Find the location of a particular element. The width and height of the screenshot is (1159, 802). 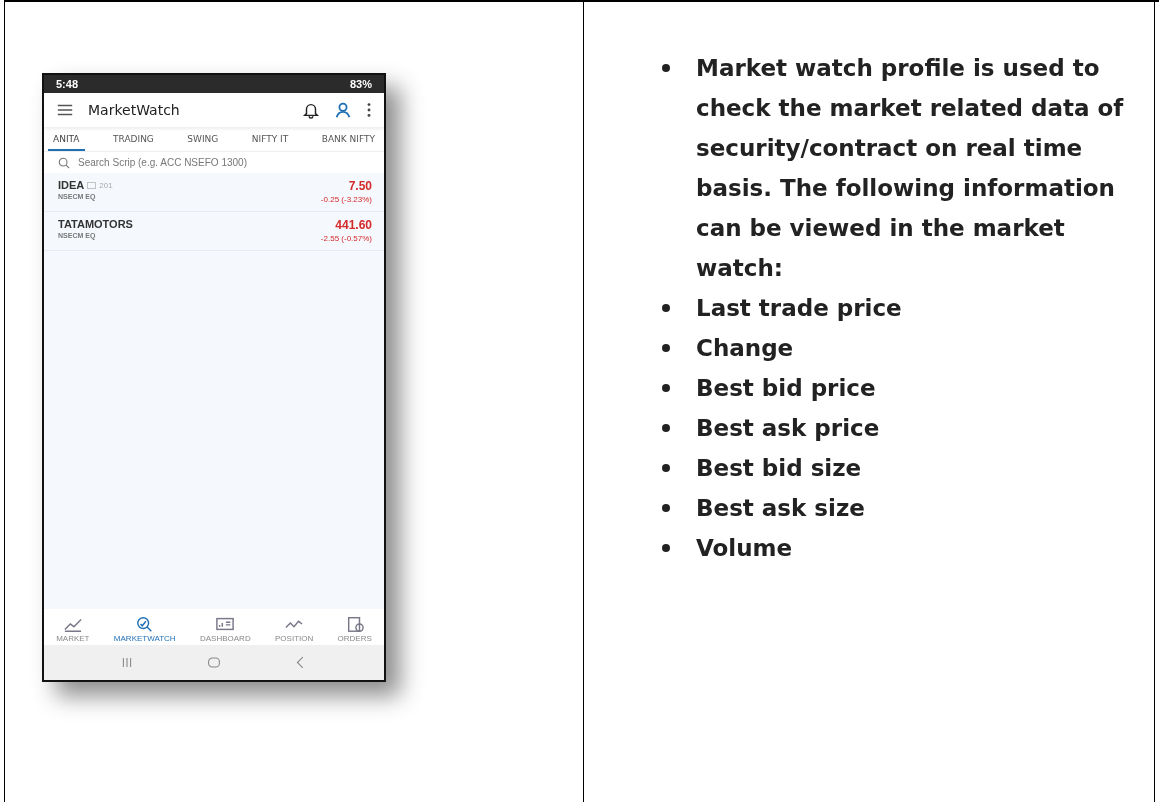

nav-label: POSITION is located at coordinates (294, 638).